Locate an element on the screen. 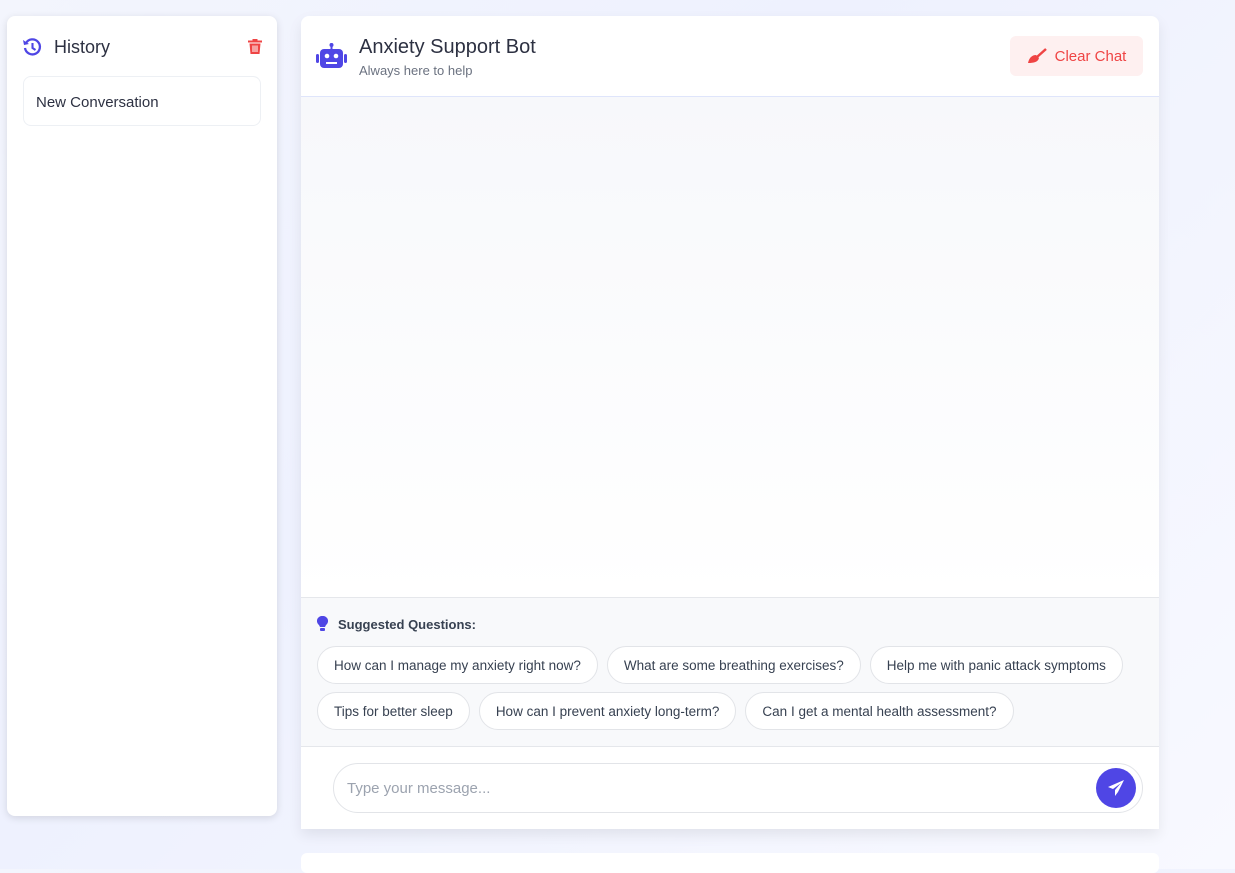 The height and width of the screenshot is (873, 1235). suggestion-chip: How can I manage my anxiety right now? is located at coordinates (457, 665).